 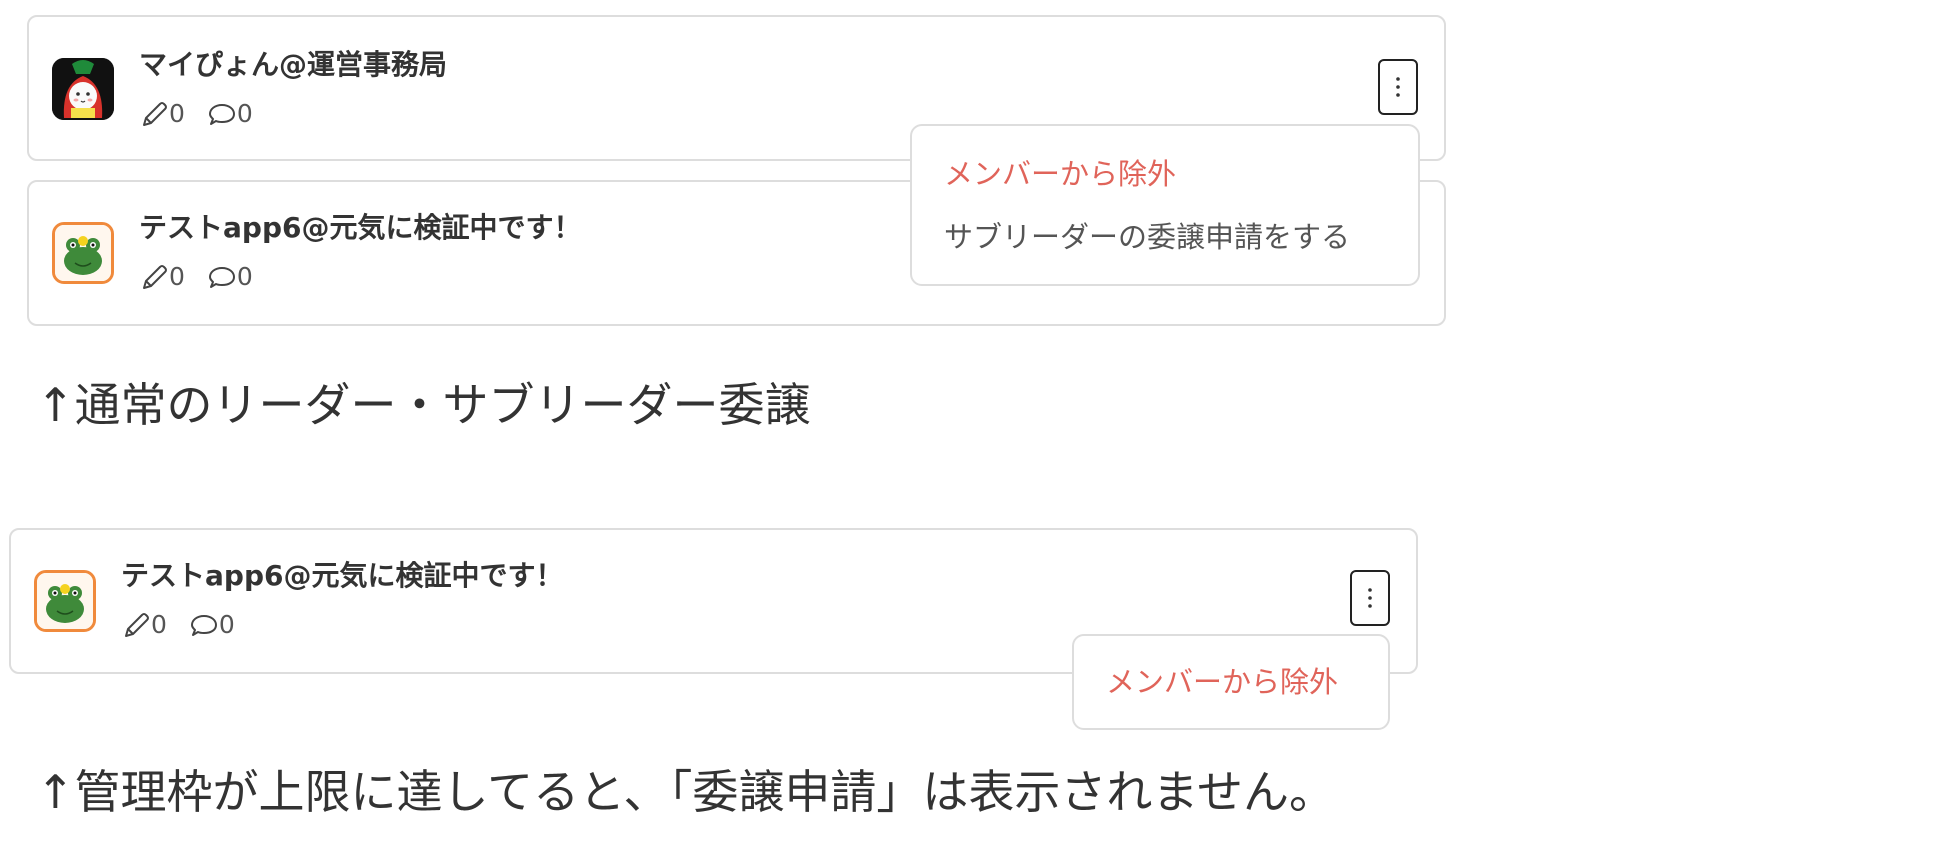 I want to click on caption-limit-reached: ↑管理枠が上限に達してると、「委譲申請」は表示されません。, so click(x=685, y=792).